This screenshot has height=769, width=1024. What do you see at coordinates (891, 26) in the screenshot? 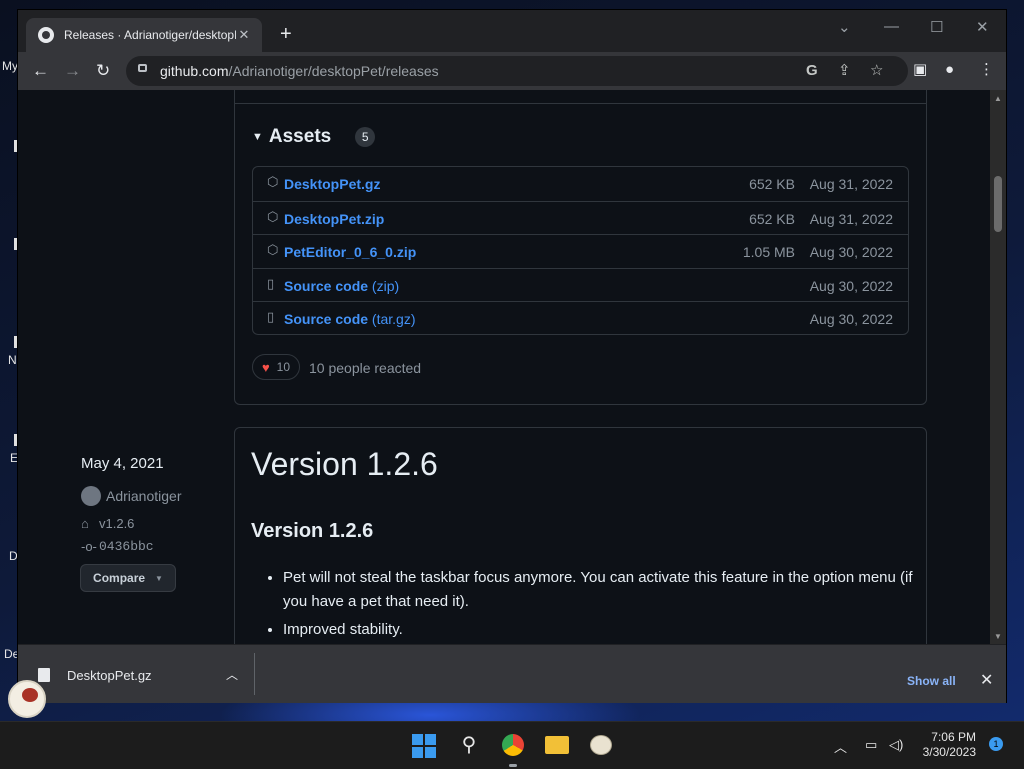
I see `minimize-button: —` at bounding box center [891, 26].